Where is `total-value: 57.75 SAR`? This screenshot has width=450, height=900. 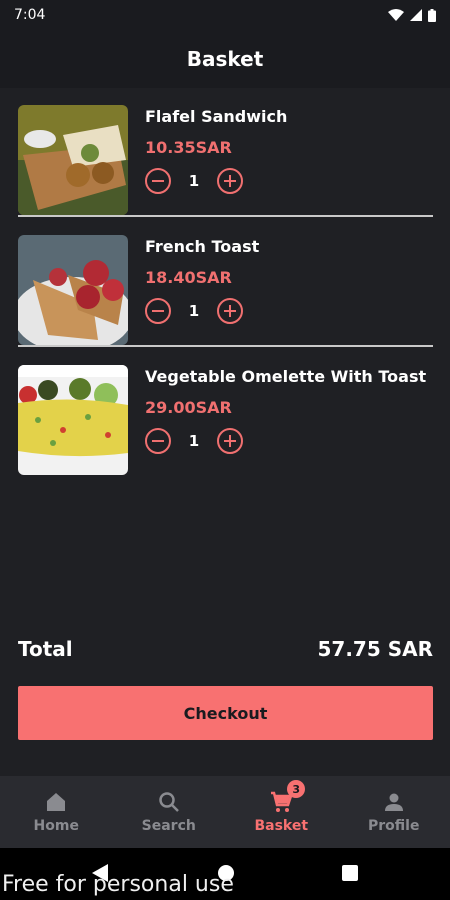 total-value: 57.75 SAR is located at coordinates (375, 649).